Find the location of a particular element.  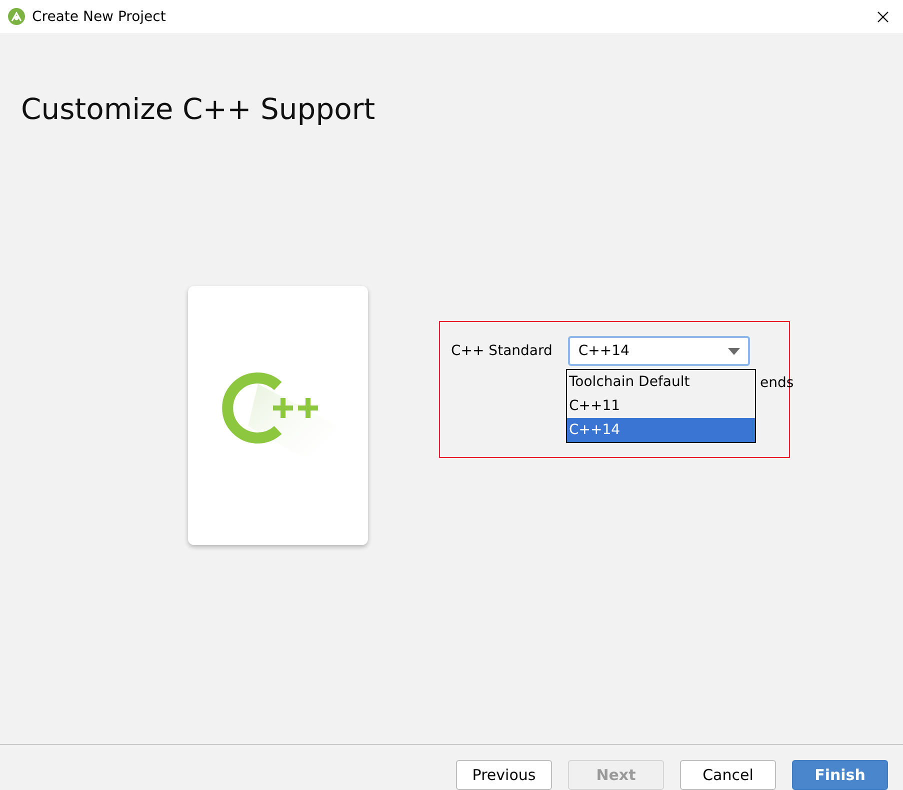

dropdown-option: C++14 is located at coordinates (661, 430).